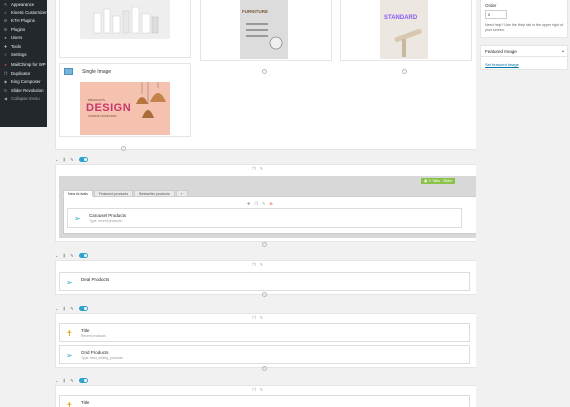 The width and height of the screenshot is (570, 407). What do you see at coordinates (257, 389) in the screenshot?
I see `row-4-mid-actions: ❐ ✎` at bounding box center [257, 389].